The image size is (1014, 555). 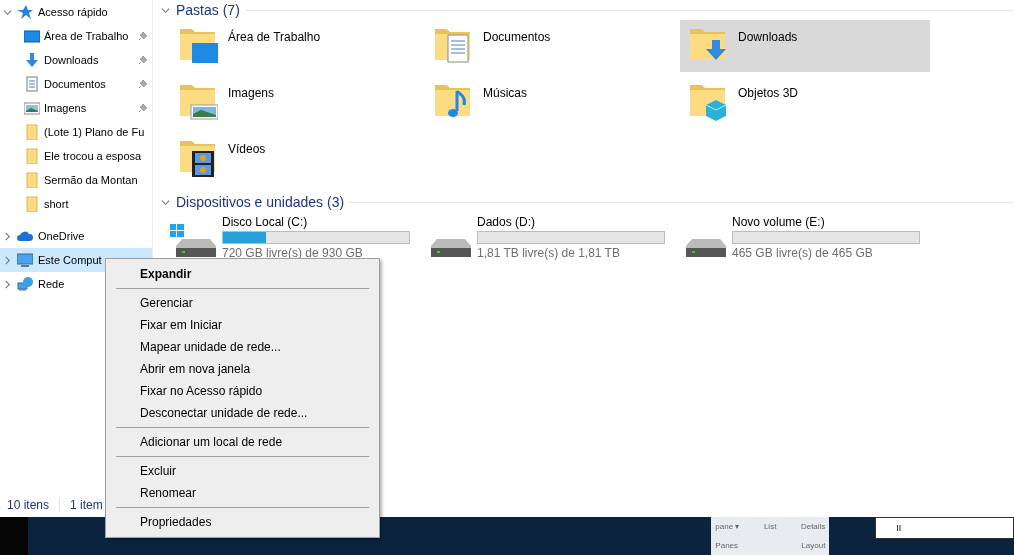 What do you see at coordinates (242, 369) in the screenshot?
I see `menu-item: Abrir em nova janela` at bounding box center [242, 369].